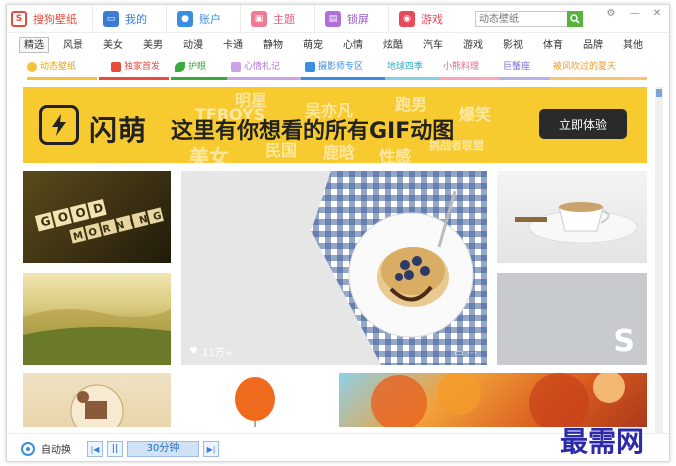  What do you see at coordinates (465, 353) in the screenshot?
I see `more-icon: ▭ ⋯` at bounding box center [465, 353].